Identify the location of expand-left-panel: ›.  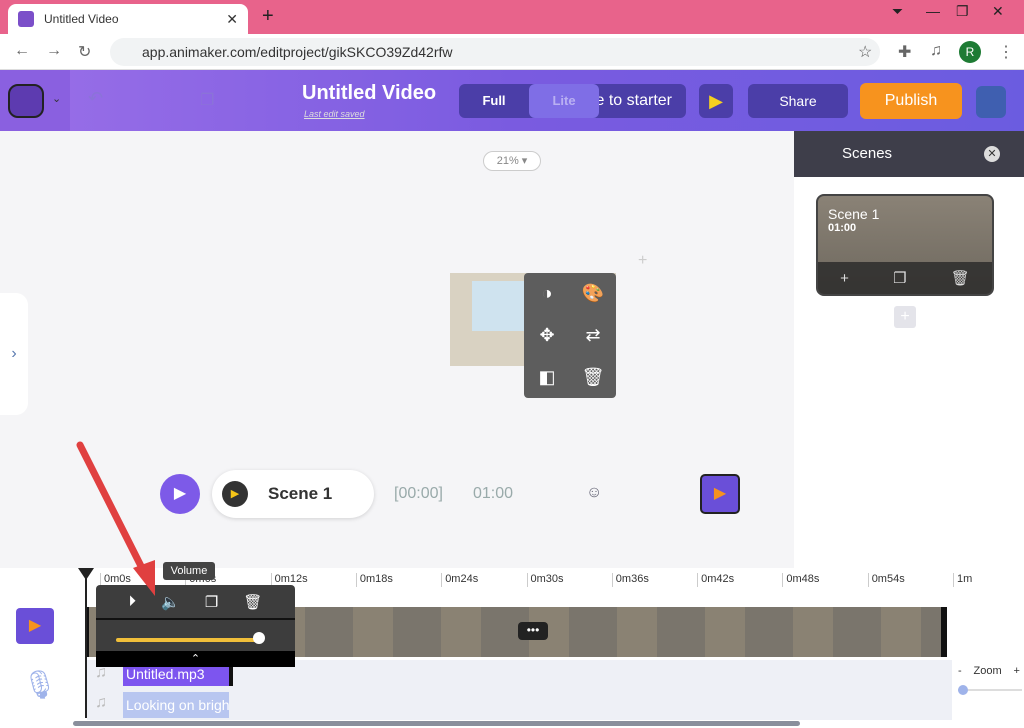
(14, 354).